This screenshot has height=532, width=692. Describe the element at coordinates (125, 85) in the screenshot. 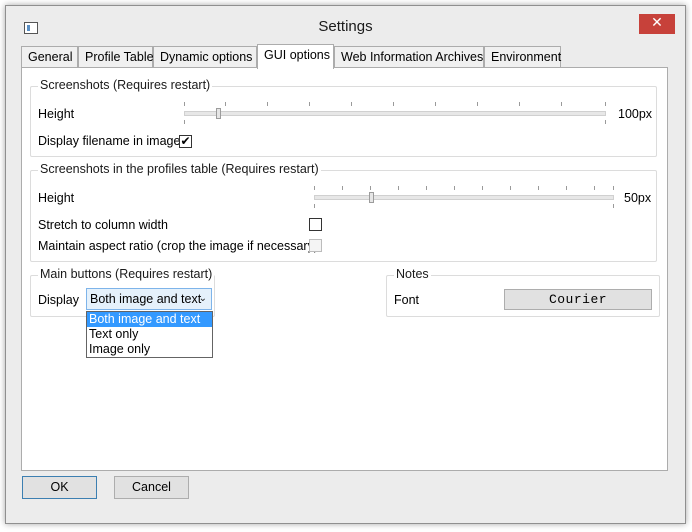

I see `screenshots-group-title: Screenshots (Requires restart)` at that location.